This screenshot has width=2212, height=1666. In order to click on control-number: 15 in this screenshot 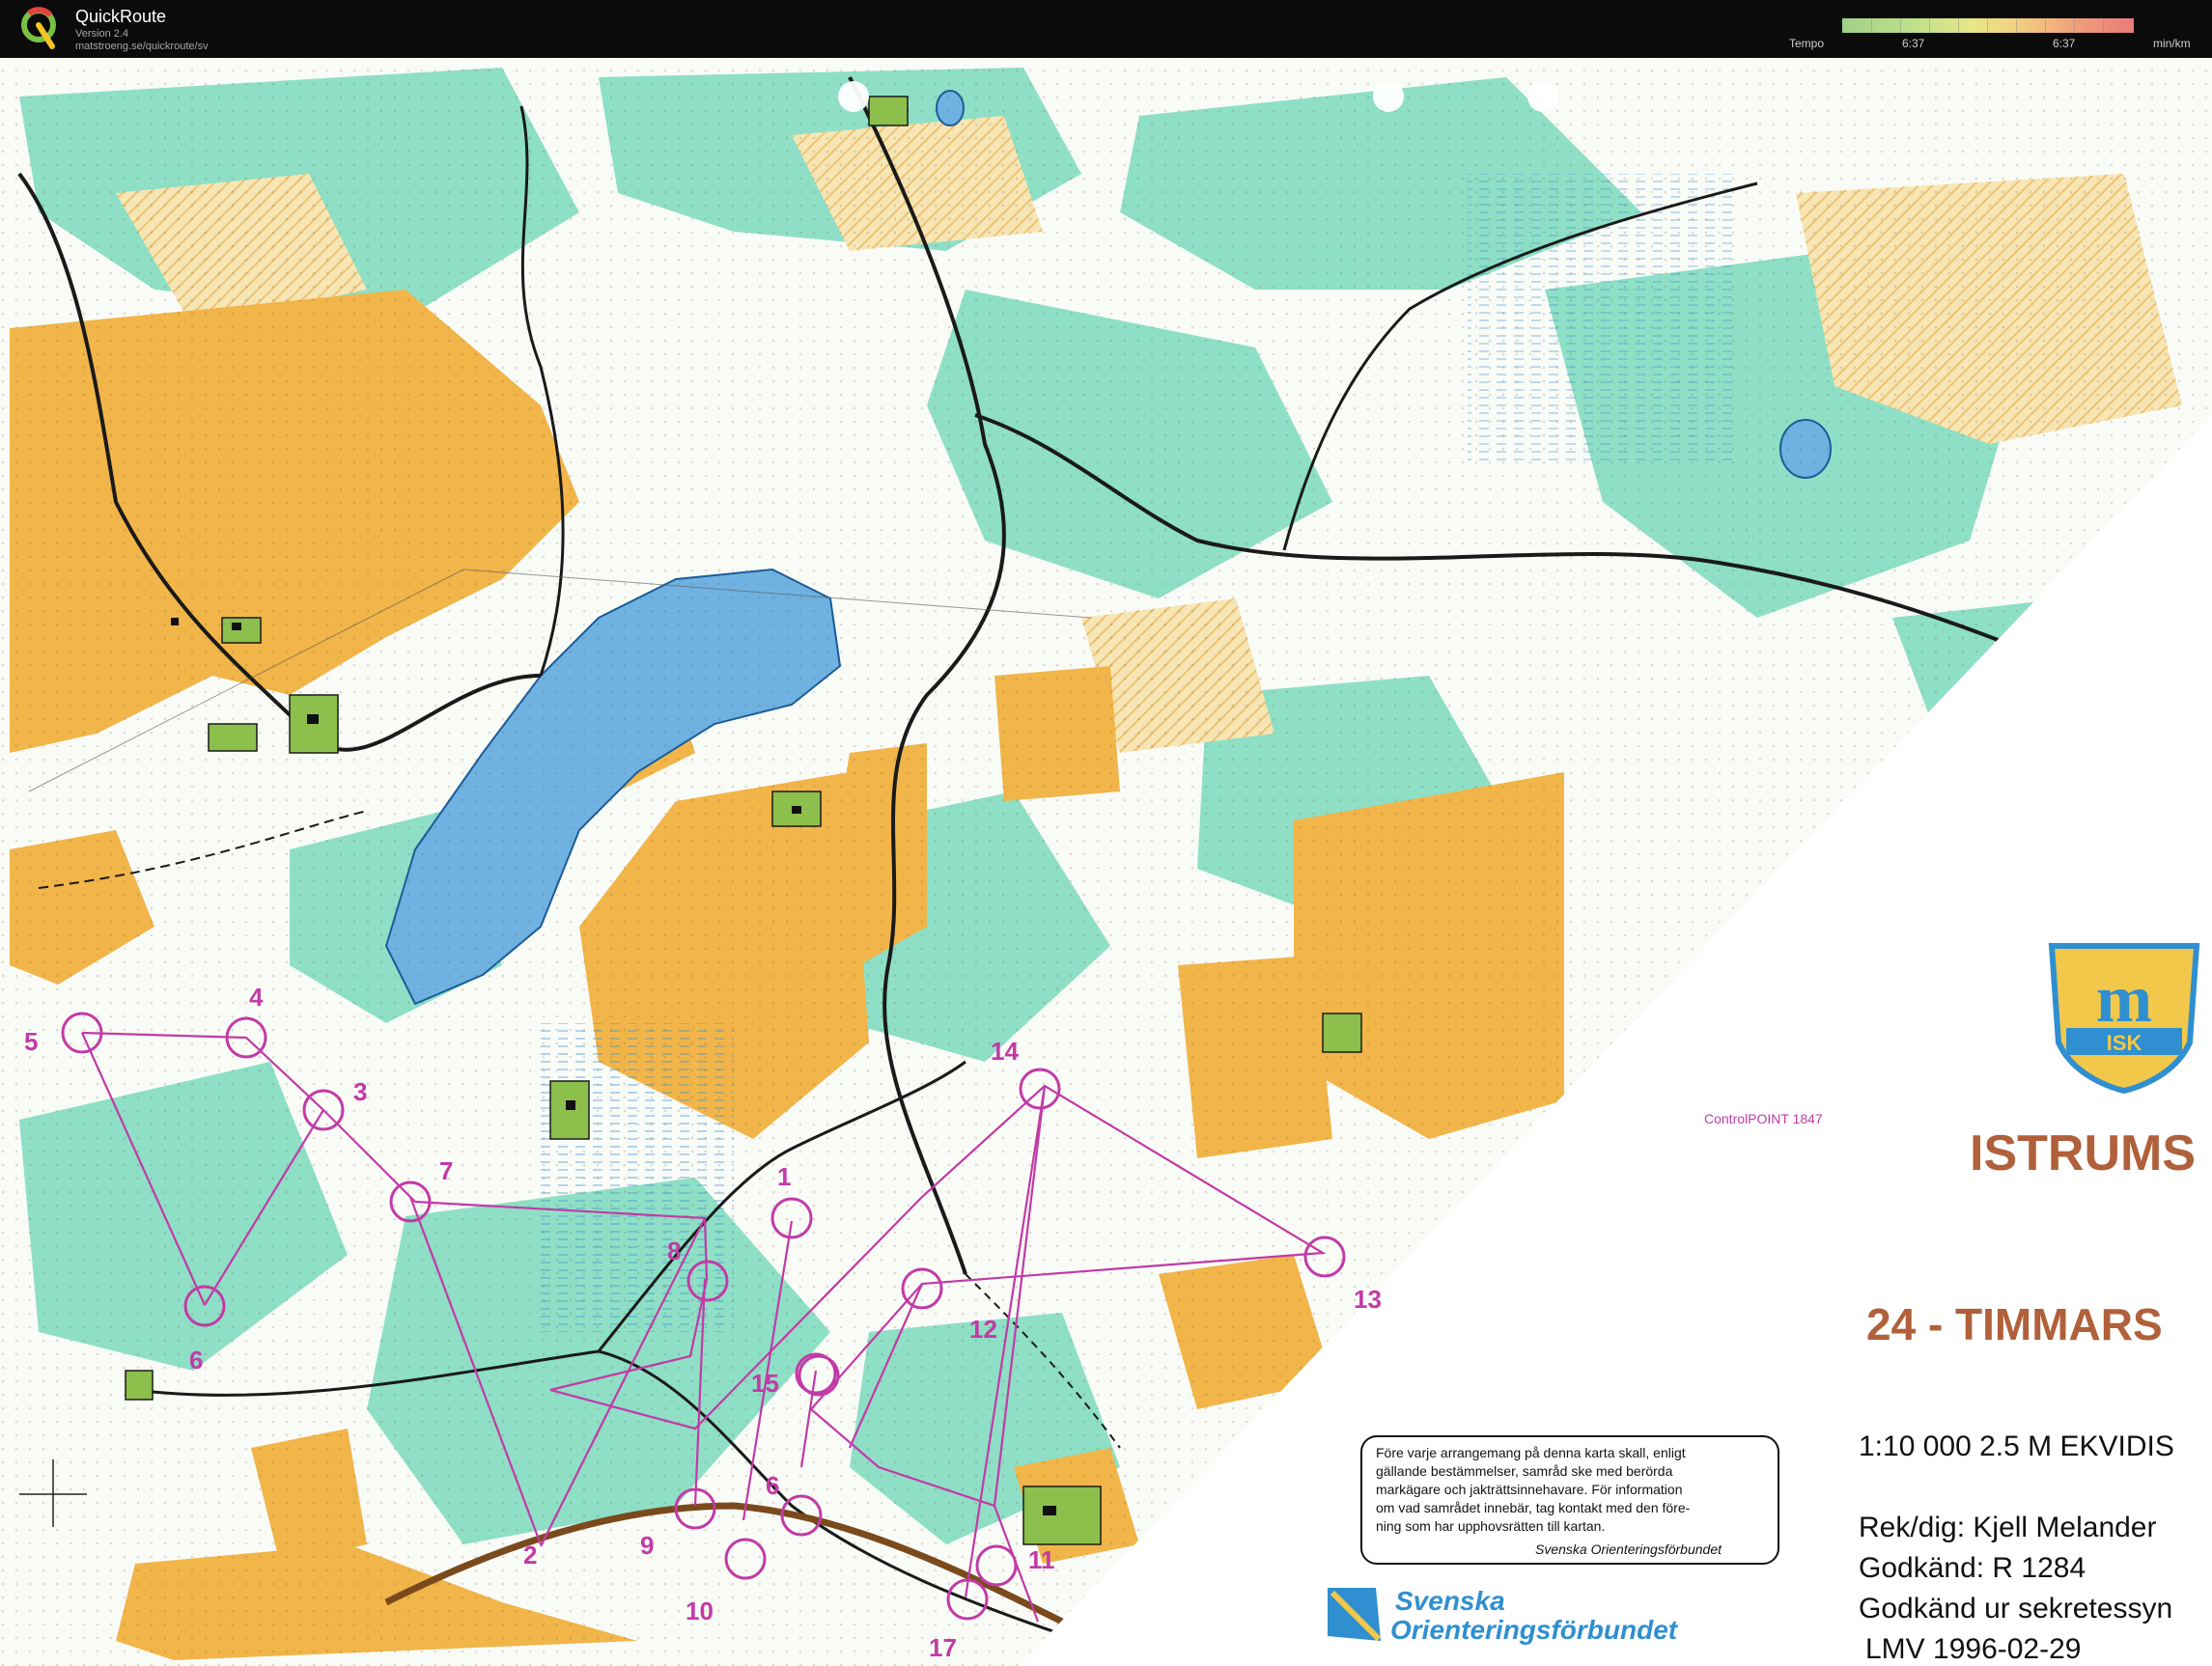, I will do `click(765, 1383)`.